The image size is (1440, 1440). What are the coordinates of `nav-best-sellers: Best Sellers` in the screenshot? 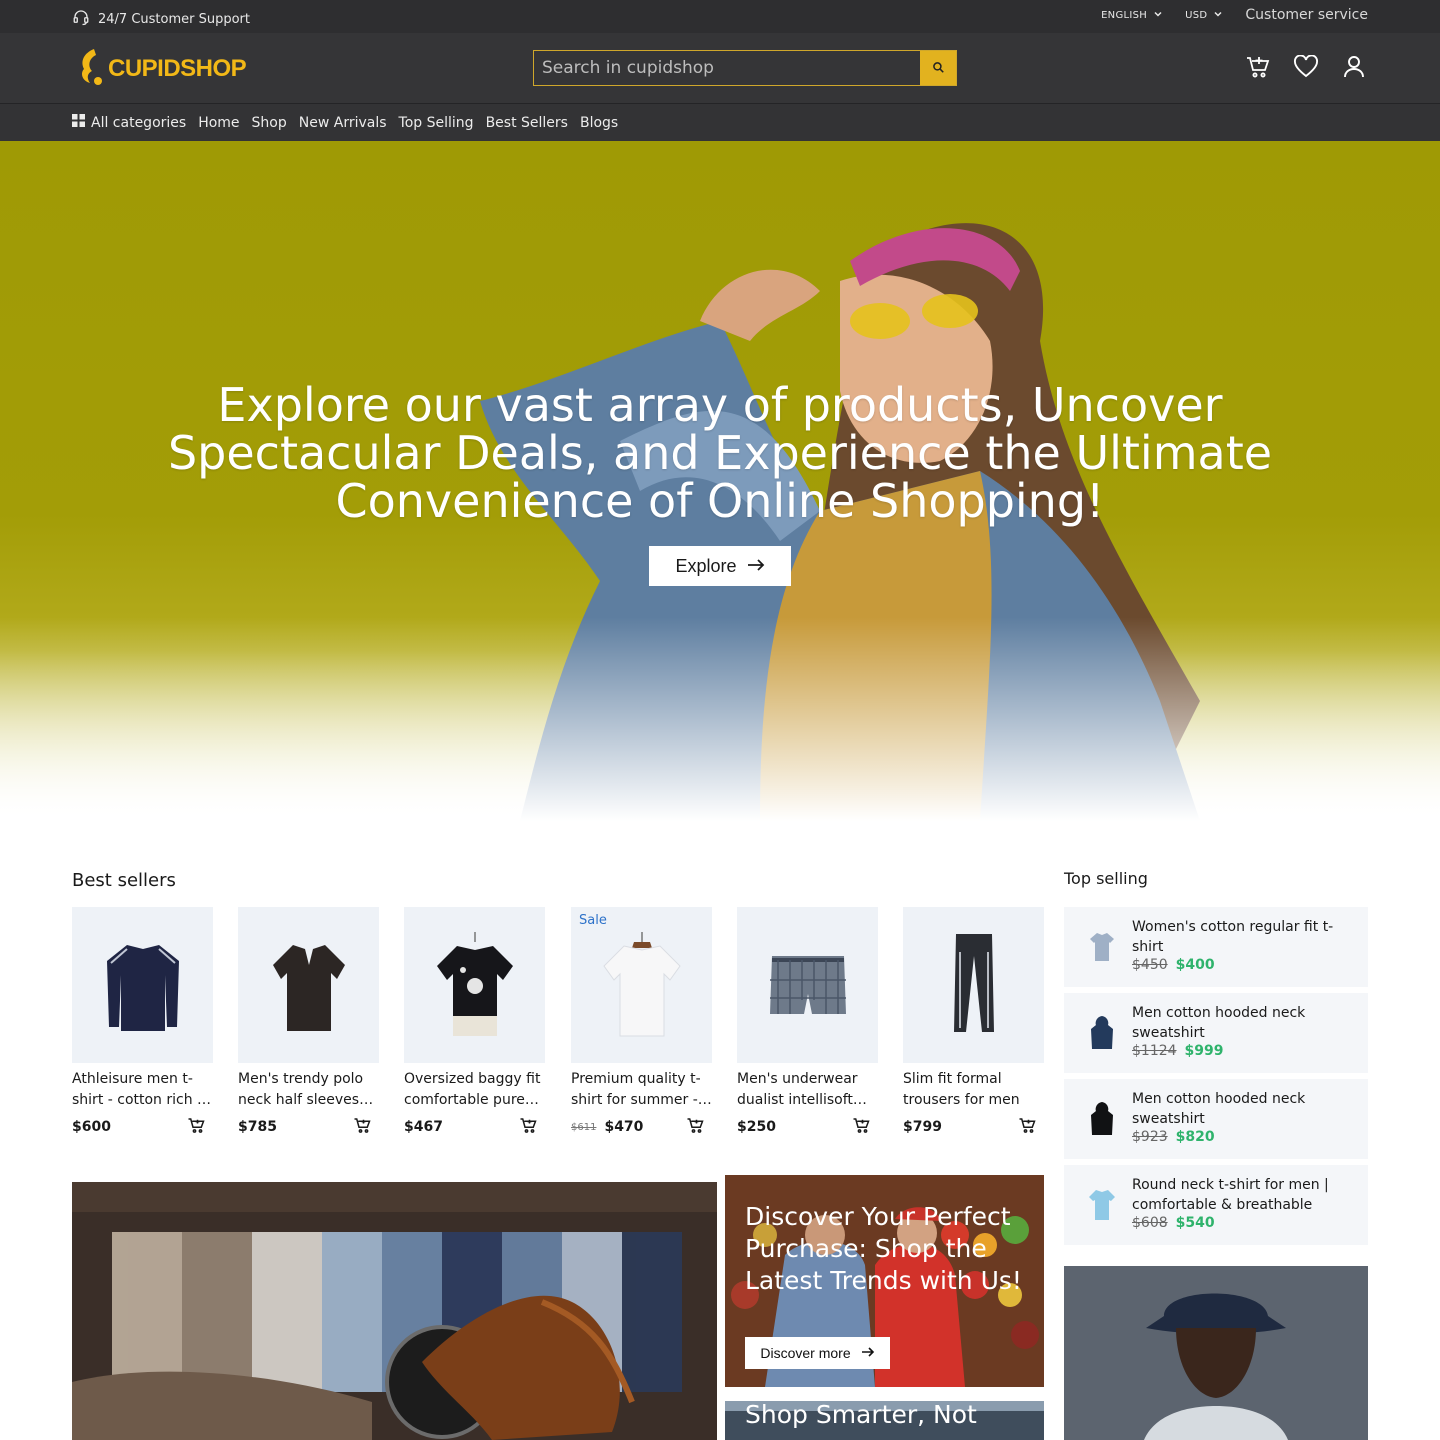 It's located at (527, 123).